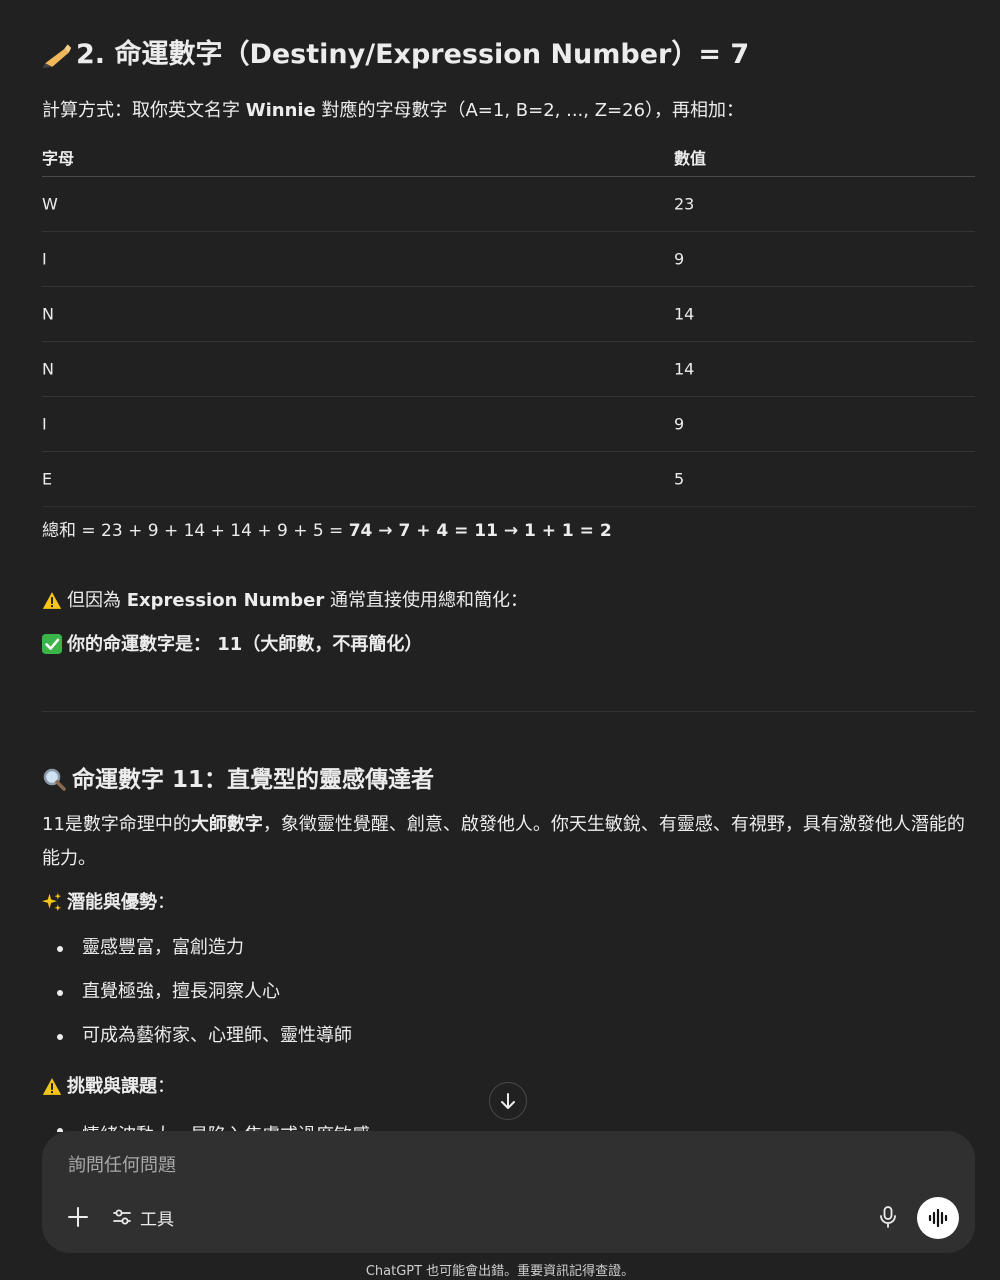 Image resolution: width=1000 pixels, height=1280 pixels. What do you see at coordinates (238, 780) in the screenshot?
I see `section-heading-master-number: 命運數字 11：直覺型的靈感傳達者` at bounding box center [238, 780].